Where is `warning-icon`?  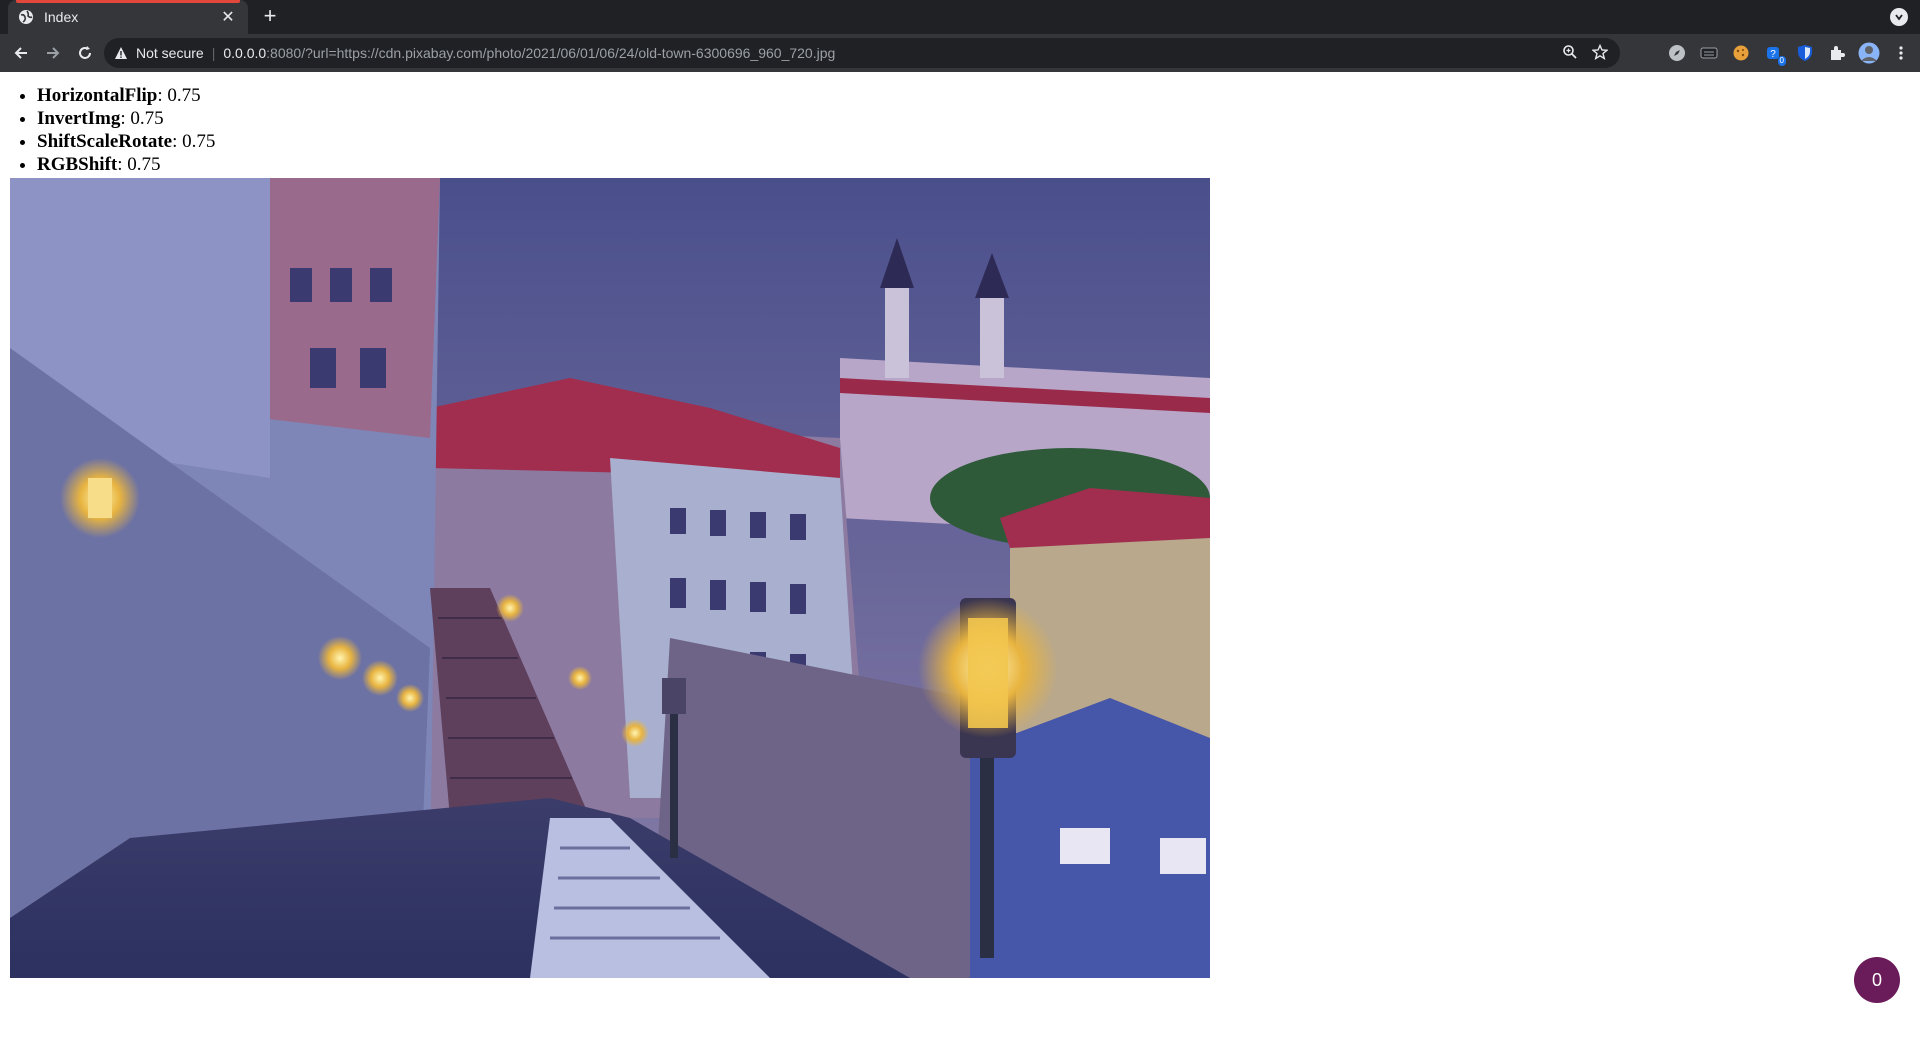 warning-icon is located at coordinates (121, 53).